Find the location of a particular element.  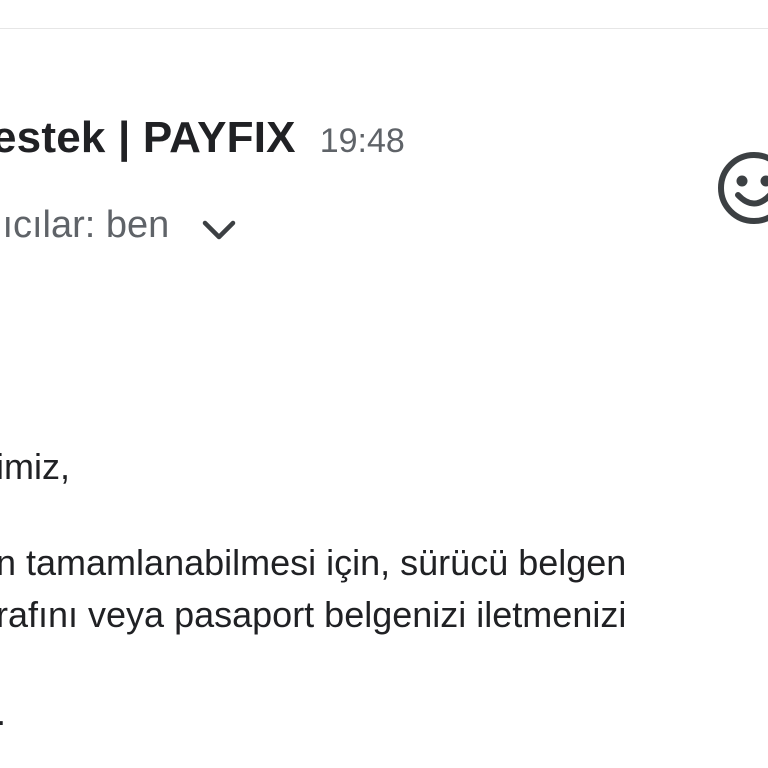

message-greeting: imiz, is located at coordinates (35, 466).